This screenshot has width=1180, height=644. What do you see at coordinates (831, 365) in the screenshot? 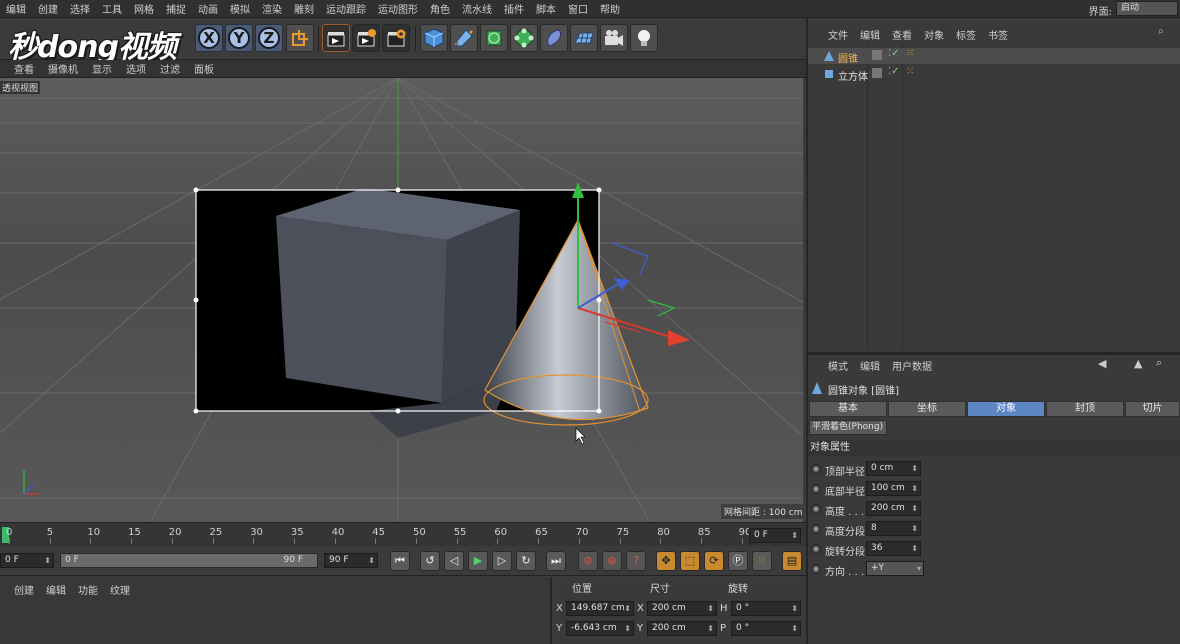
I see `attr-menu-mode: 模式` at bounding box center [831, 365].